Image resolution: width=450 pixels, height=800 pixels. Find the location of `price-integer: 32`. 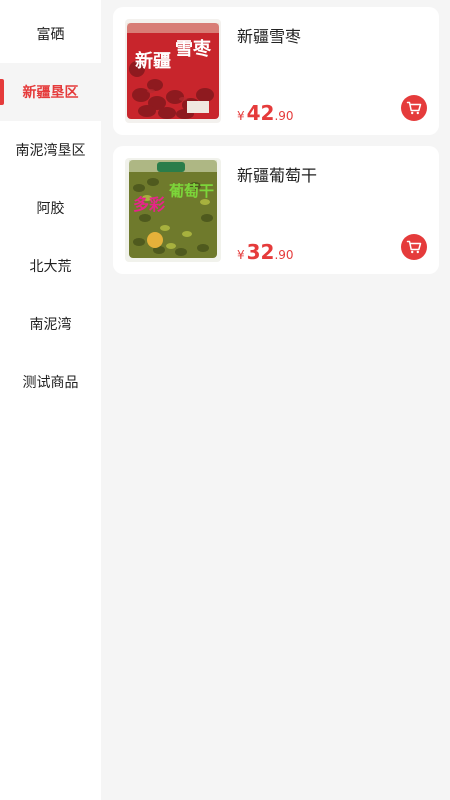

price-integer: 32 is located at coordinates (260, 252).